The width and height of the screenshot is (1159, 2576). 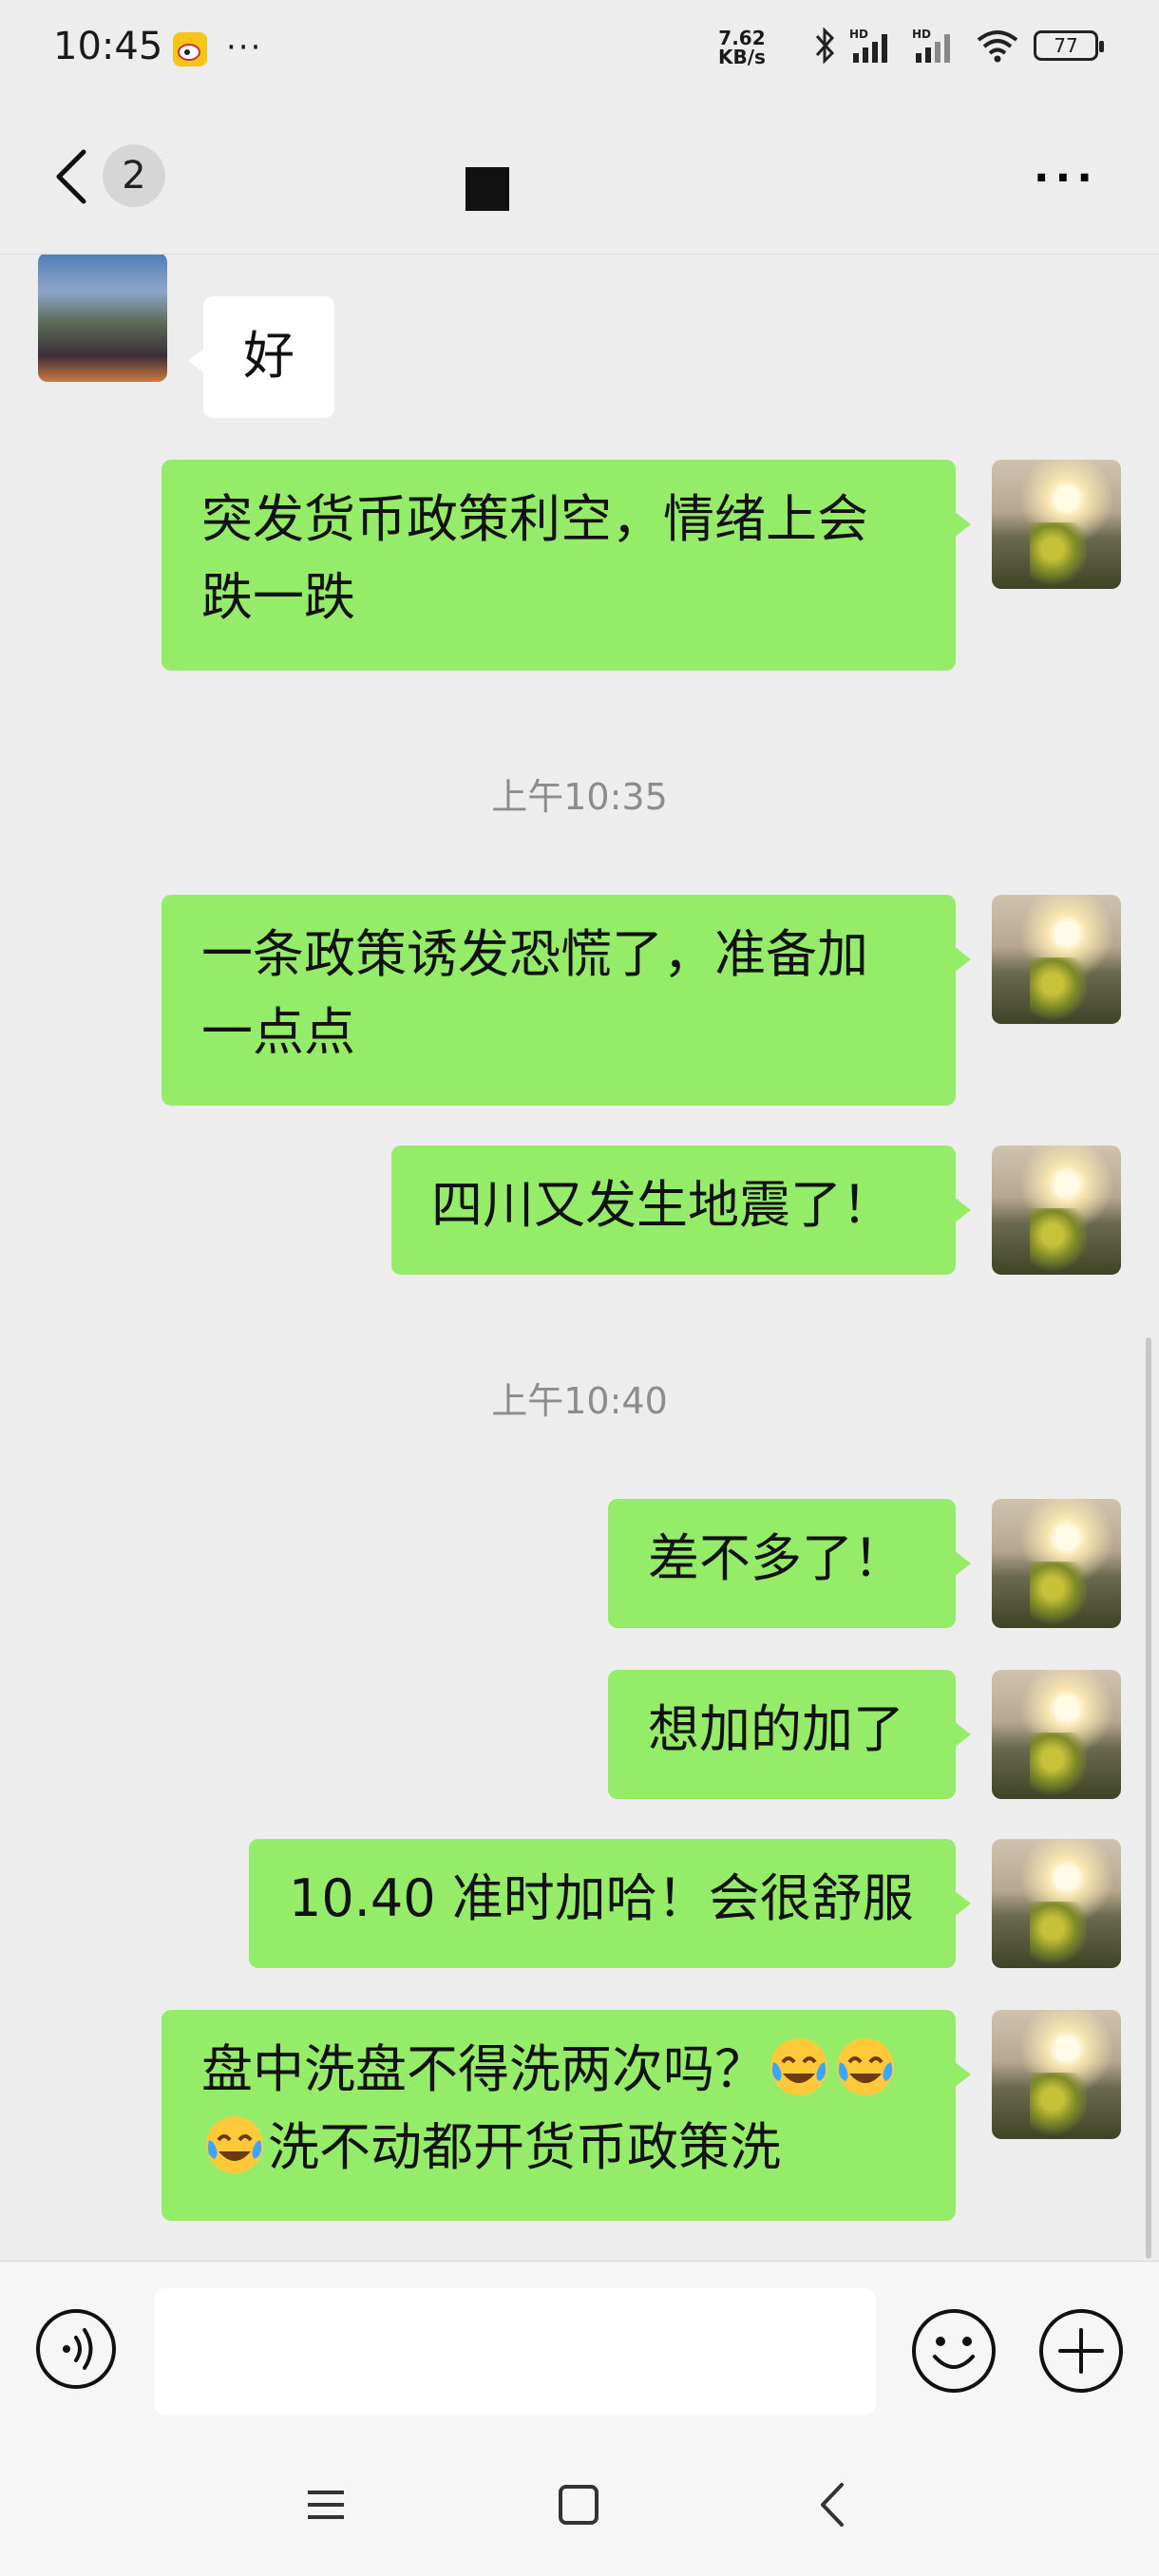 I want to click on bluetooth-icon, so click(x=825, y=46).